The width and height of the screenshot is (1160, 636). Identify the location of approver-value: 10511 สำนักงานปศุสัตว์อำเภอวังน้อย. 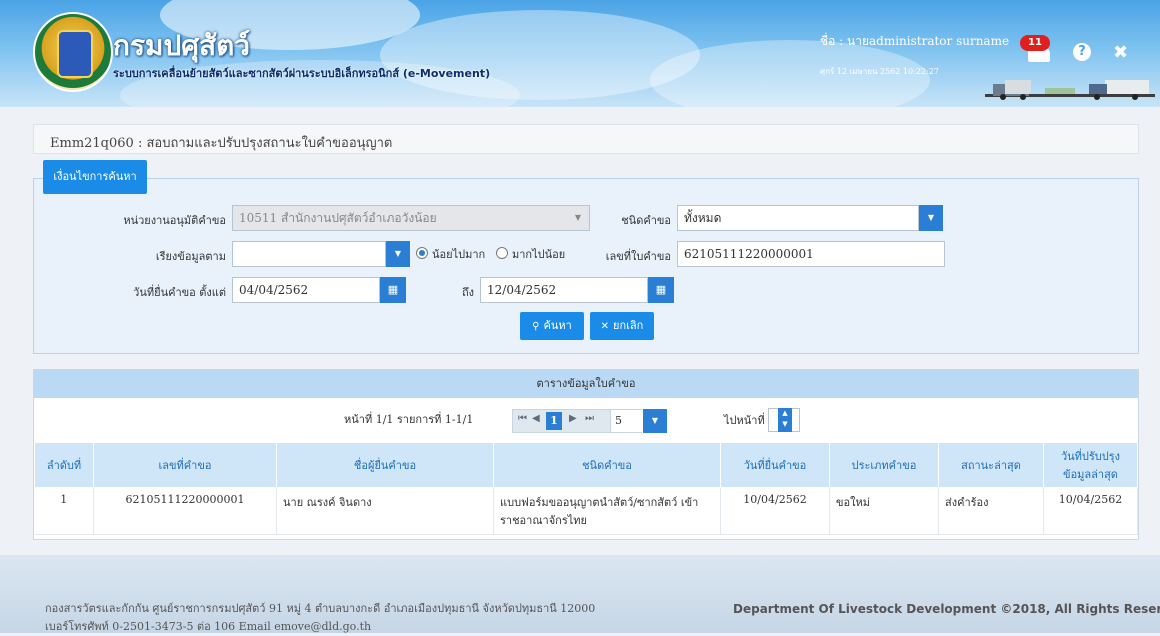
(338, 218).